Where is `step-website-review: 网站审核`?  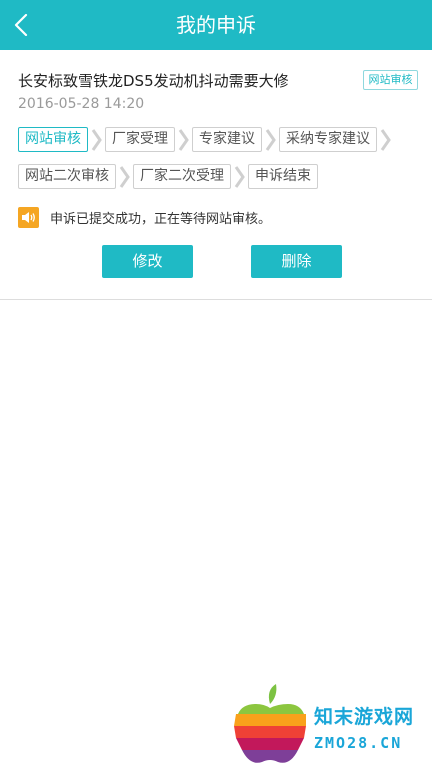 step-website-review: 网站审核 is located at coordinates (53, 139).